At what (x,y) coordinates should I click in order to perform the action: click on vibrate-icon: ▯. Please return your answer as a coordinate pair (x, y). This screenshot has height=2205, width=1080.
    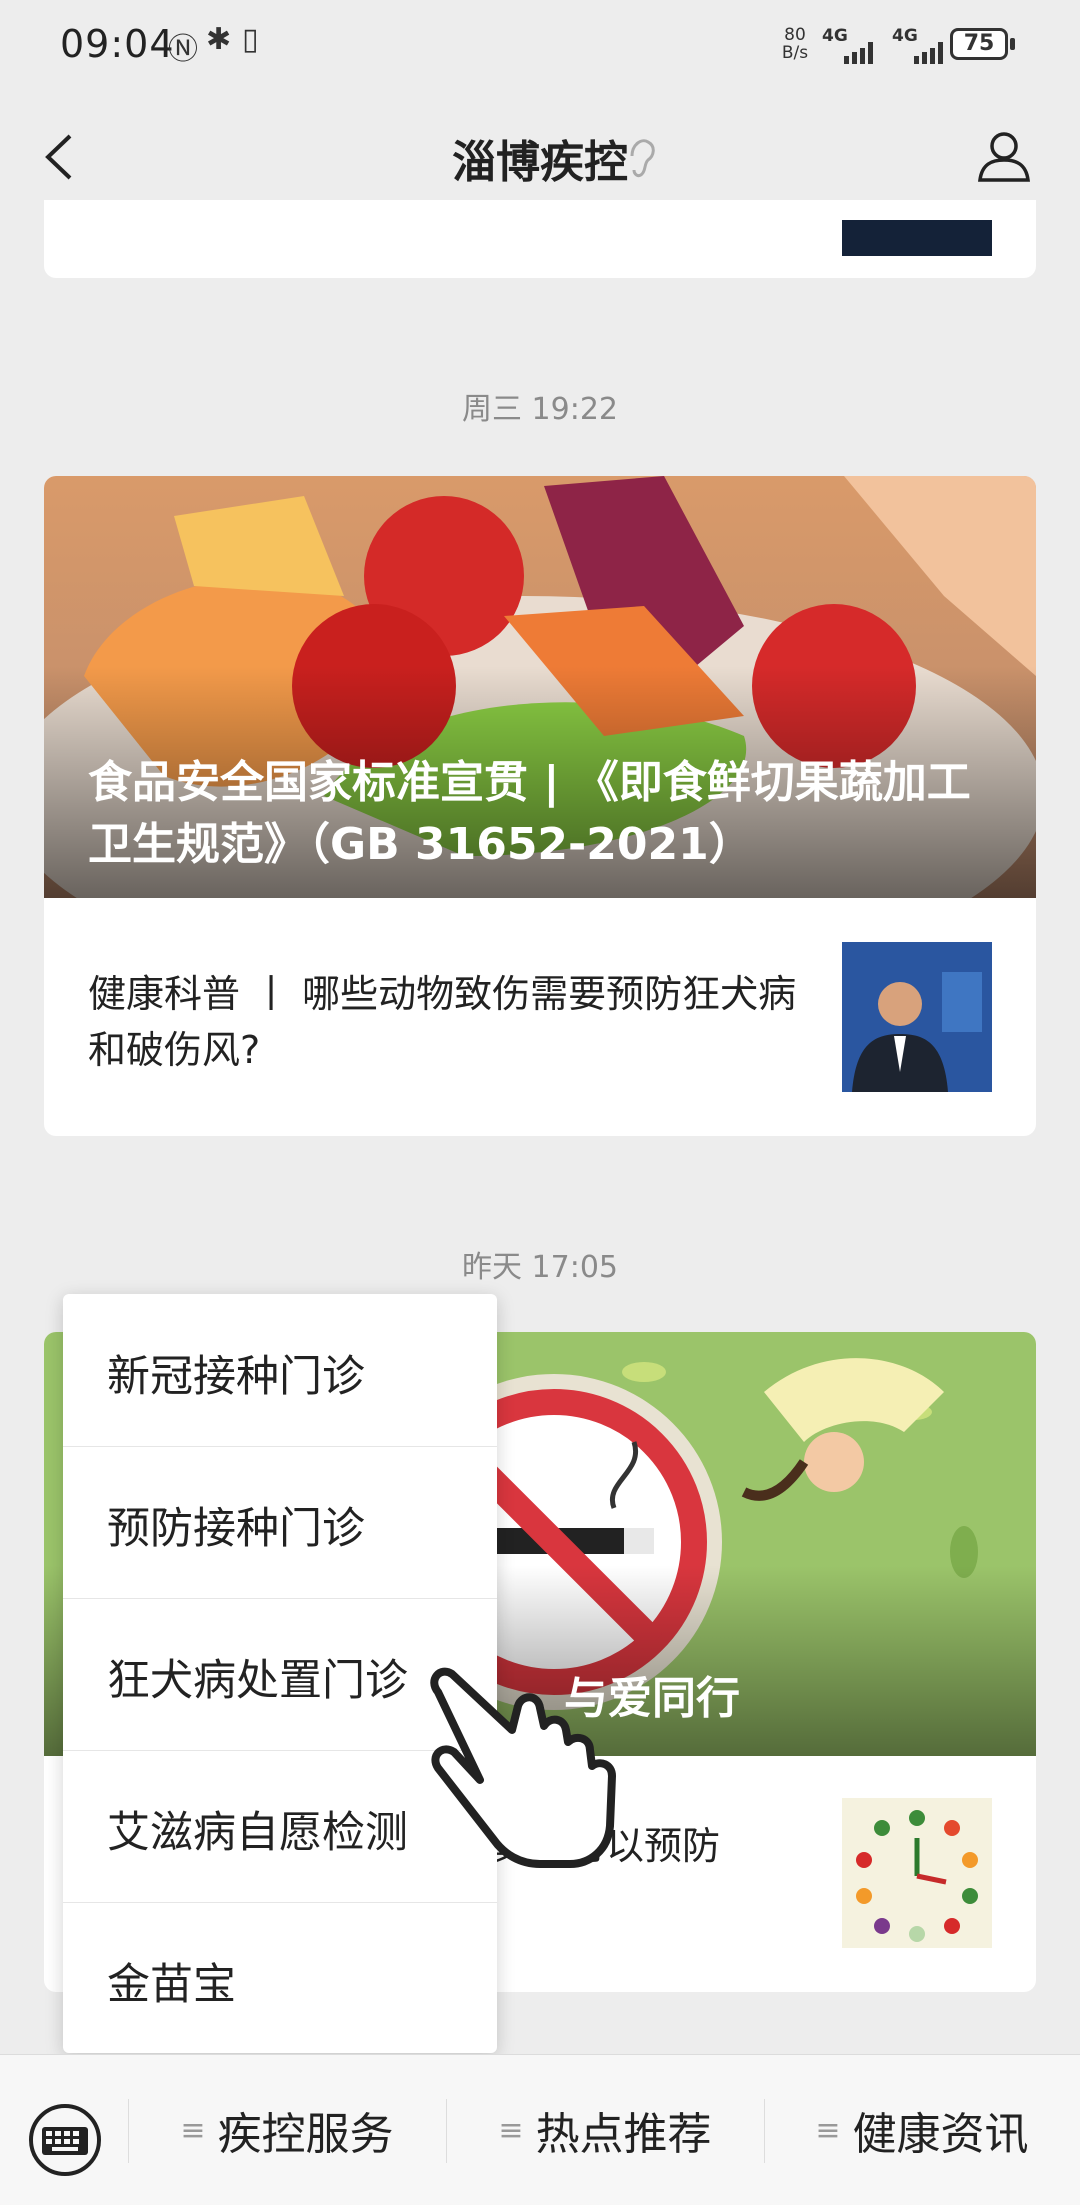
    Looking at the image, I should click on (250, 39).